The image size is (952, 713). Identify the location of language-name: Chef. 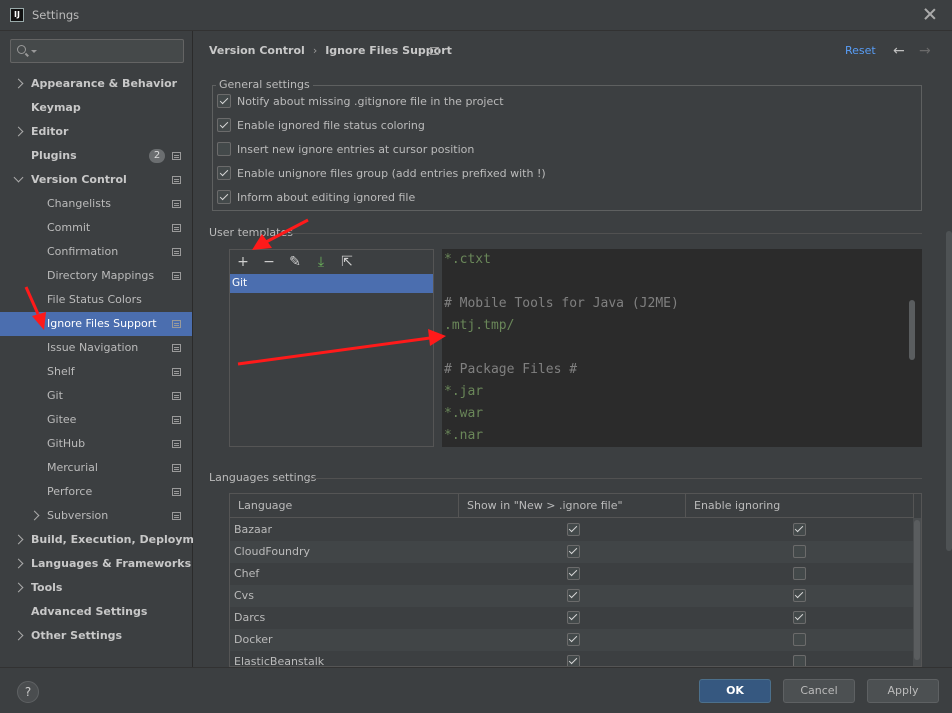
(247, 573).